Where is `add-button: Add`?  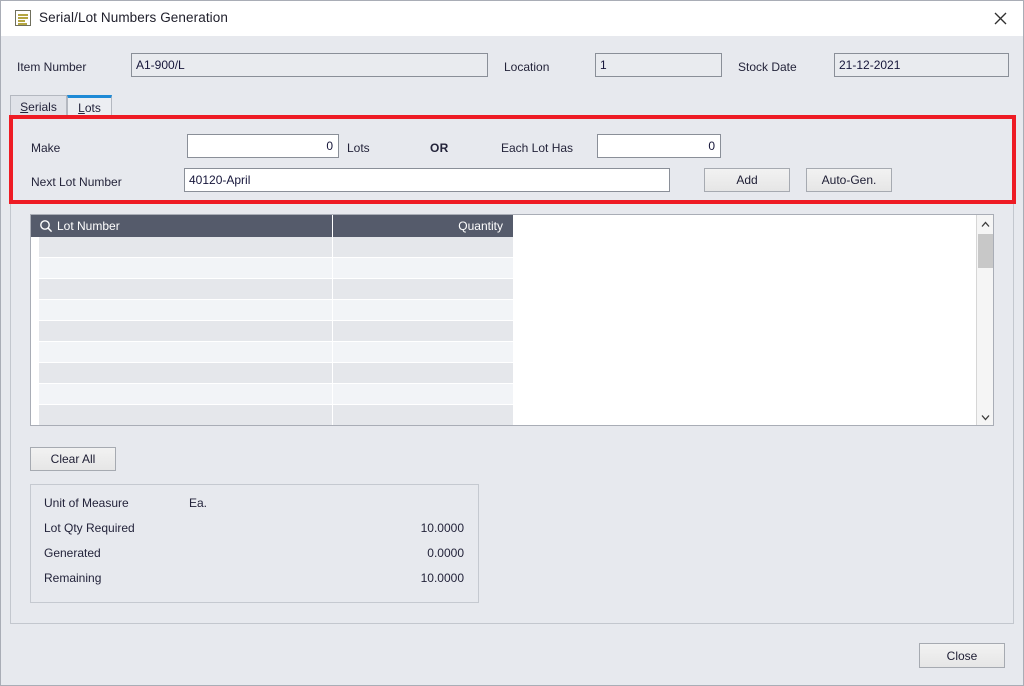
add-button: Add is located at coordinates (747, 180).